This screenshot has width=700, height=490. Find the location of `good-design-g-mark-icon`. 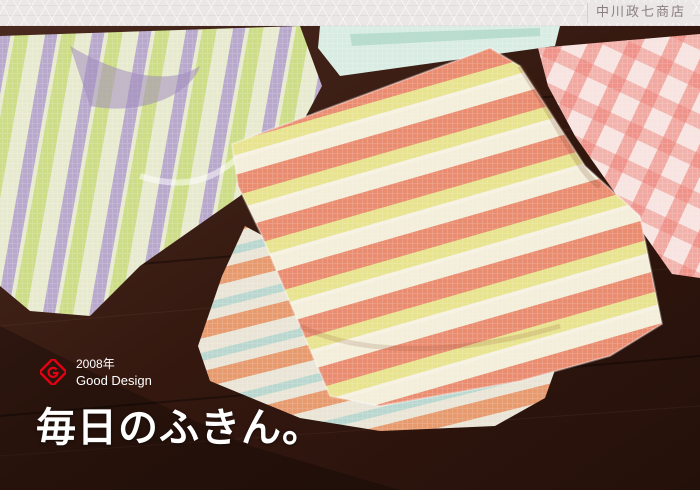

good-design-g-mark-icon is located at coordinates (53, 372).